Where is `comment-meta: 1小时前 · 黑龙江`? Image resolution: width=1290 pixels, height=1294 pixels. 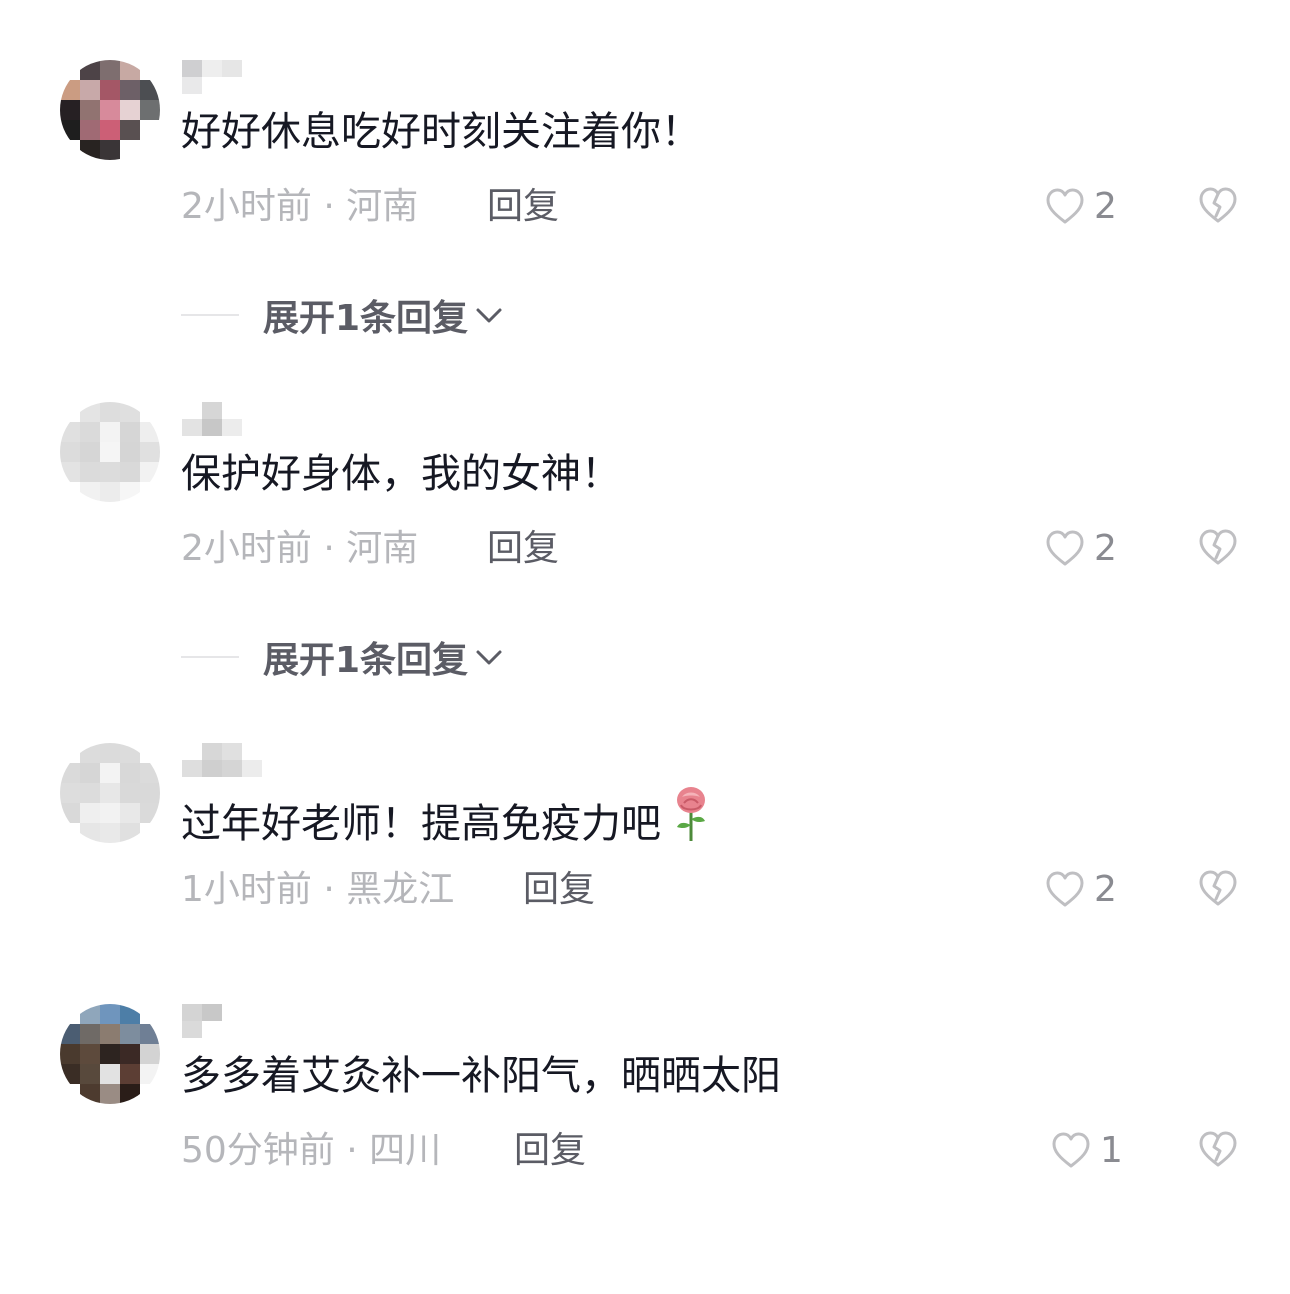
comment-meta: 1小时前 · 黑龙江 is located at coordinates (318, 889).